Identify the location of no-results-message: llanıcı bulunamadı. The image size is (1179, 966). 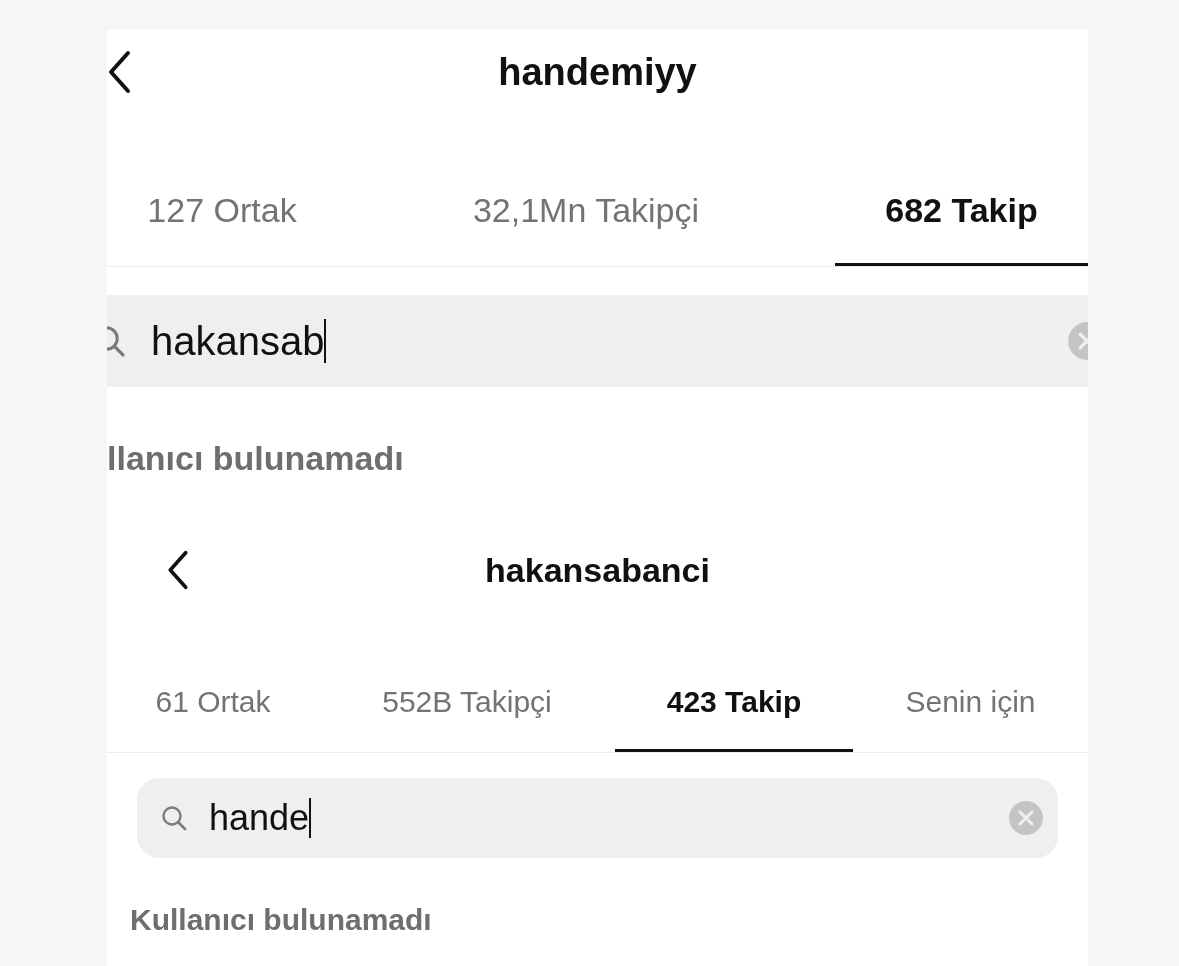
(256, 458).